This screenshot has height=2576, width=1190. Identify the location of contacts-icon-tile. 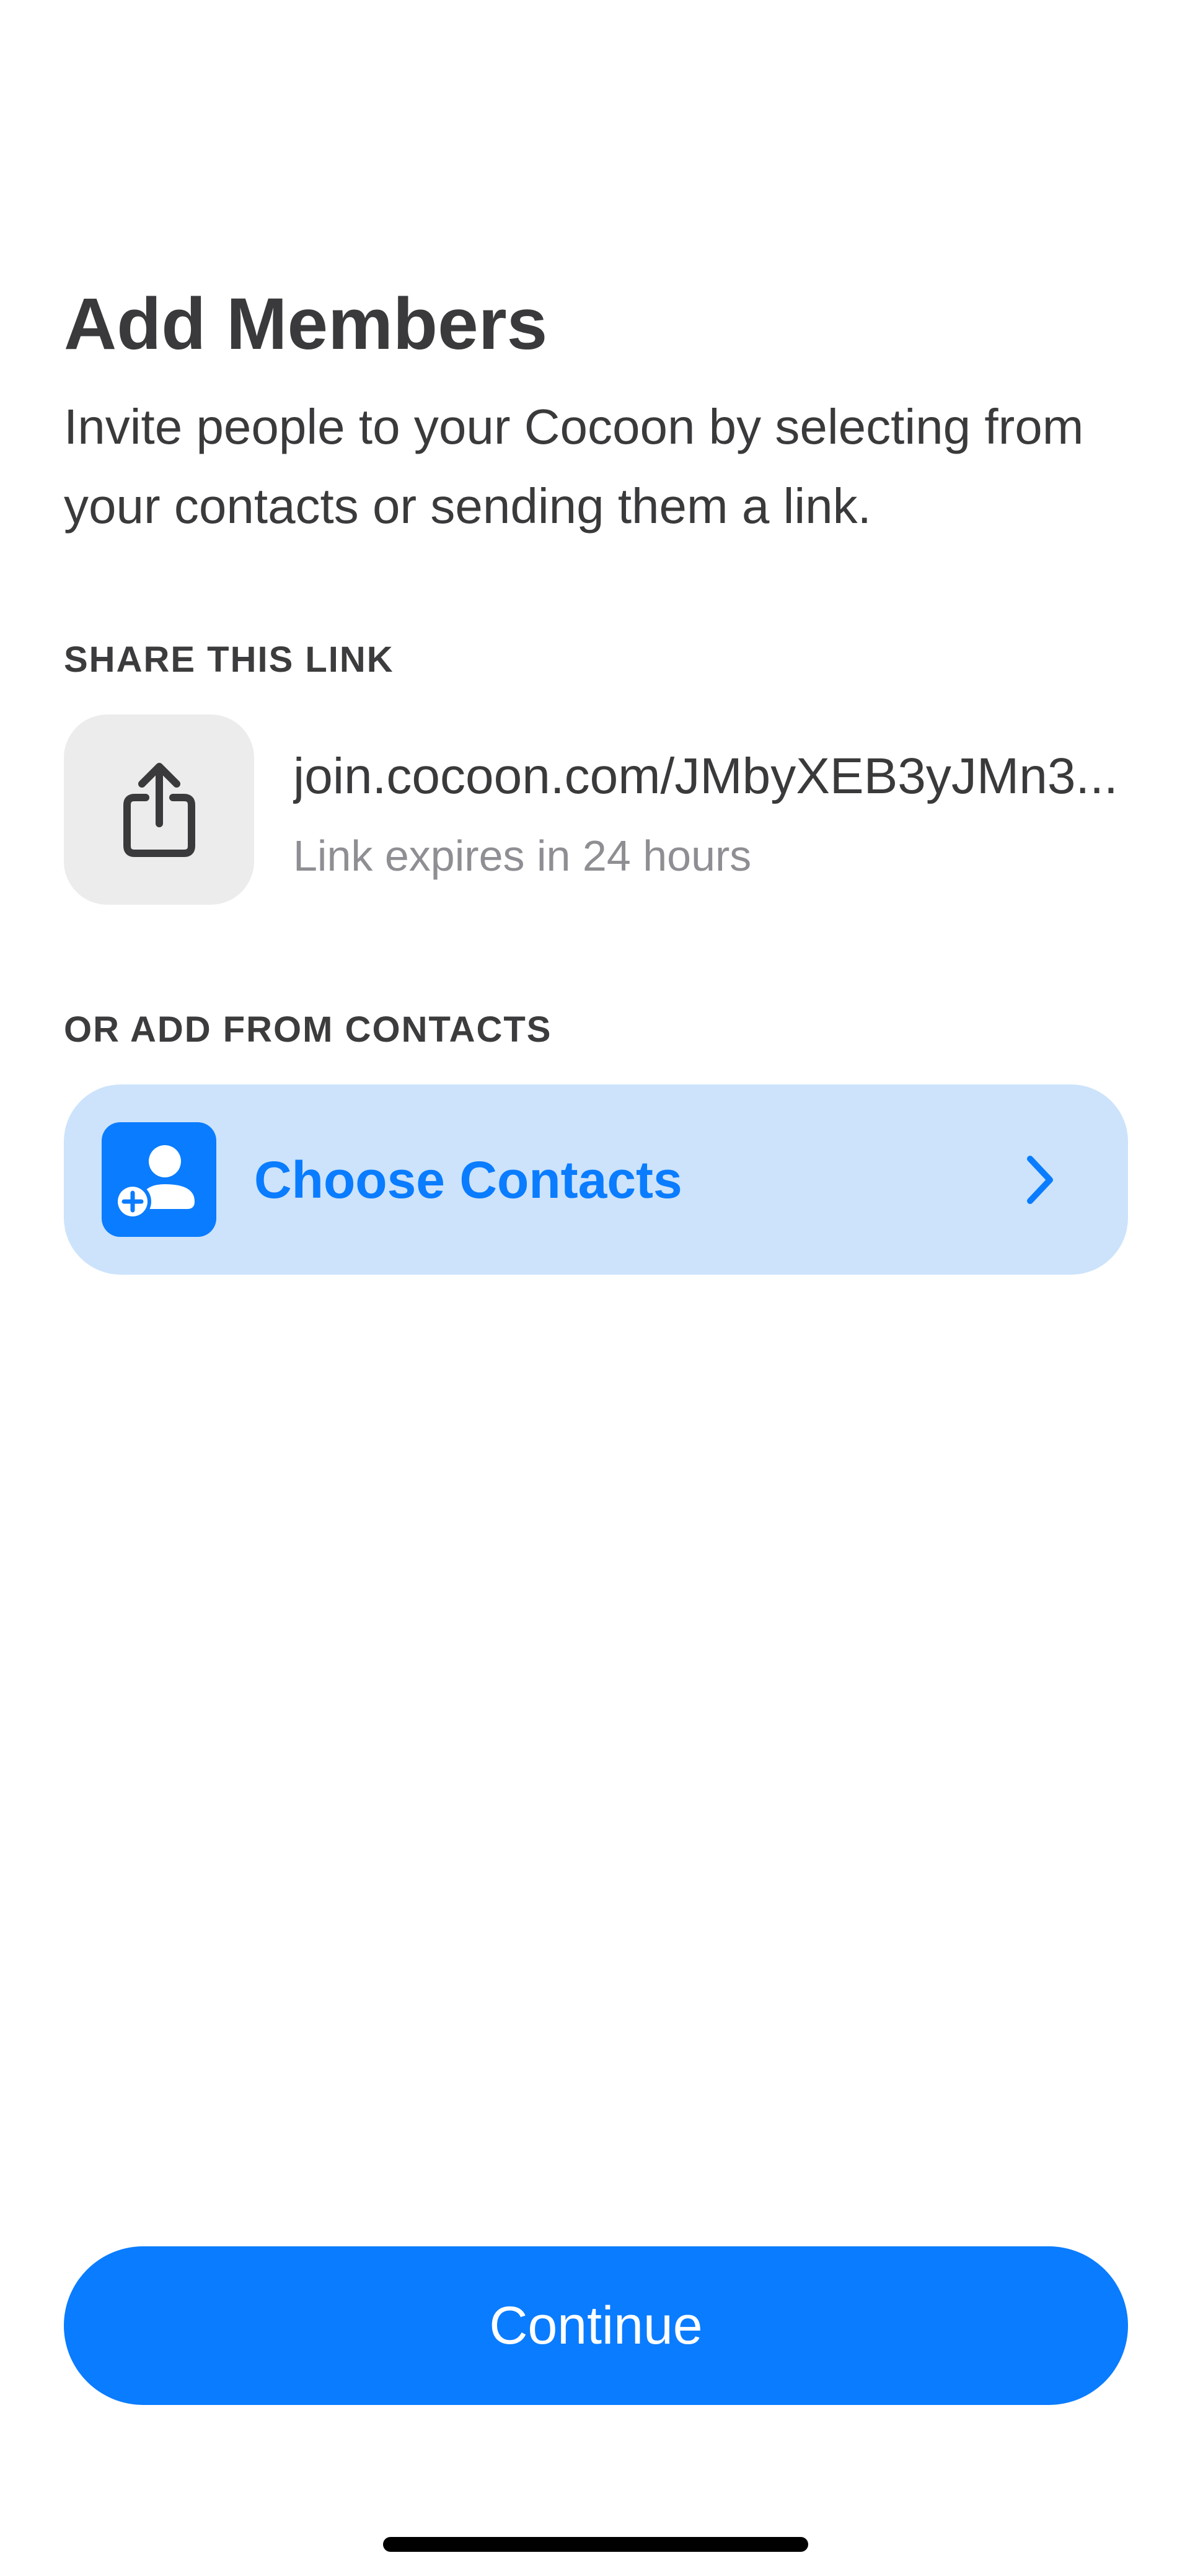
(159, 1180).